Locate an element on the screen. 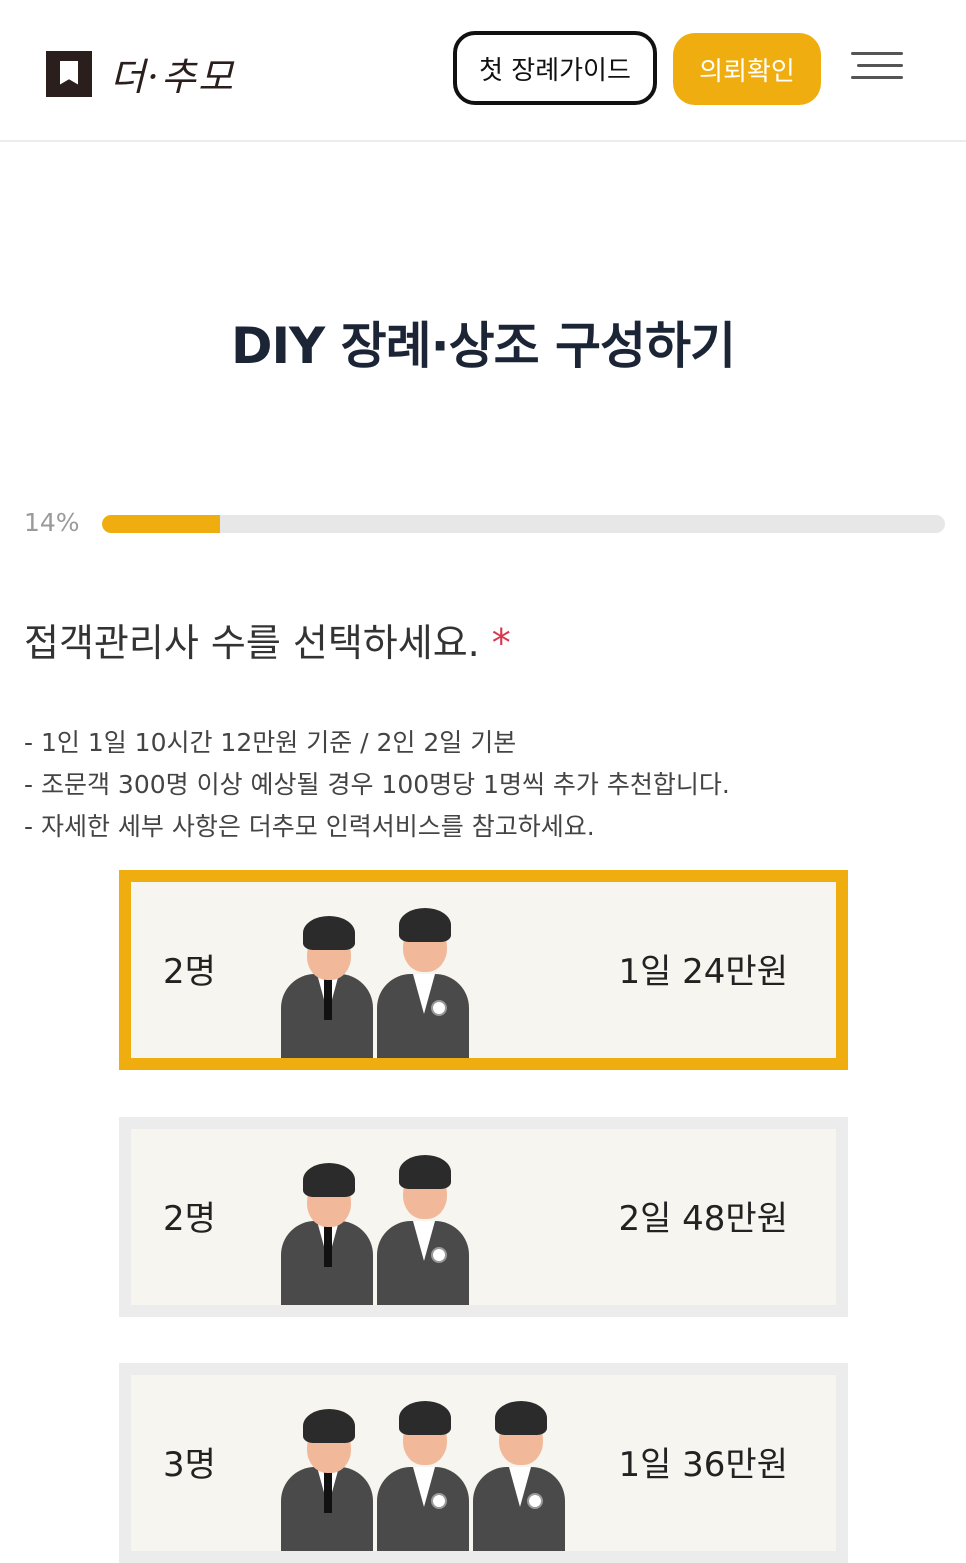 This screenshot has height=1563, width=966. note-item: - 조문객 300명 이상 예상될 경우 100명당 1명씩 추가 추천합니다. is located at coordinates (377, 784).